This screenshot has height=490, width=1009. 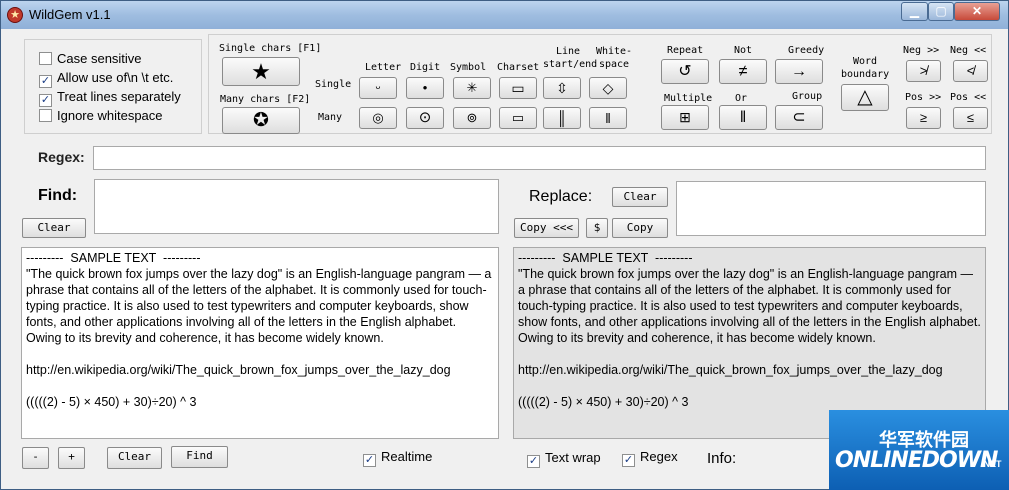 I want to click on charset-icon: ▭, so click(x=518, y=88).